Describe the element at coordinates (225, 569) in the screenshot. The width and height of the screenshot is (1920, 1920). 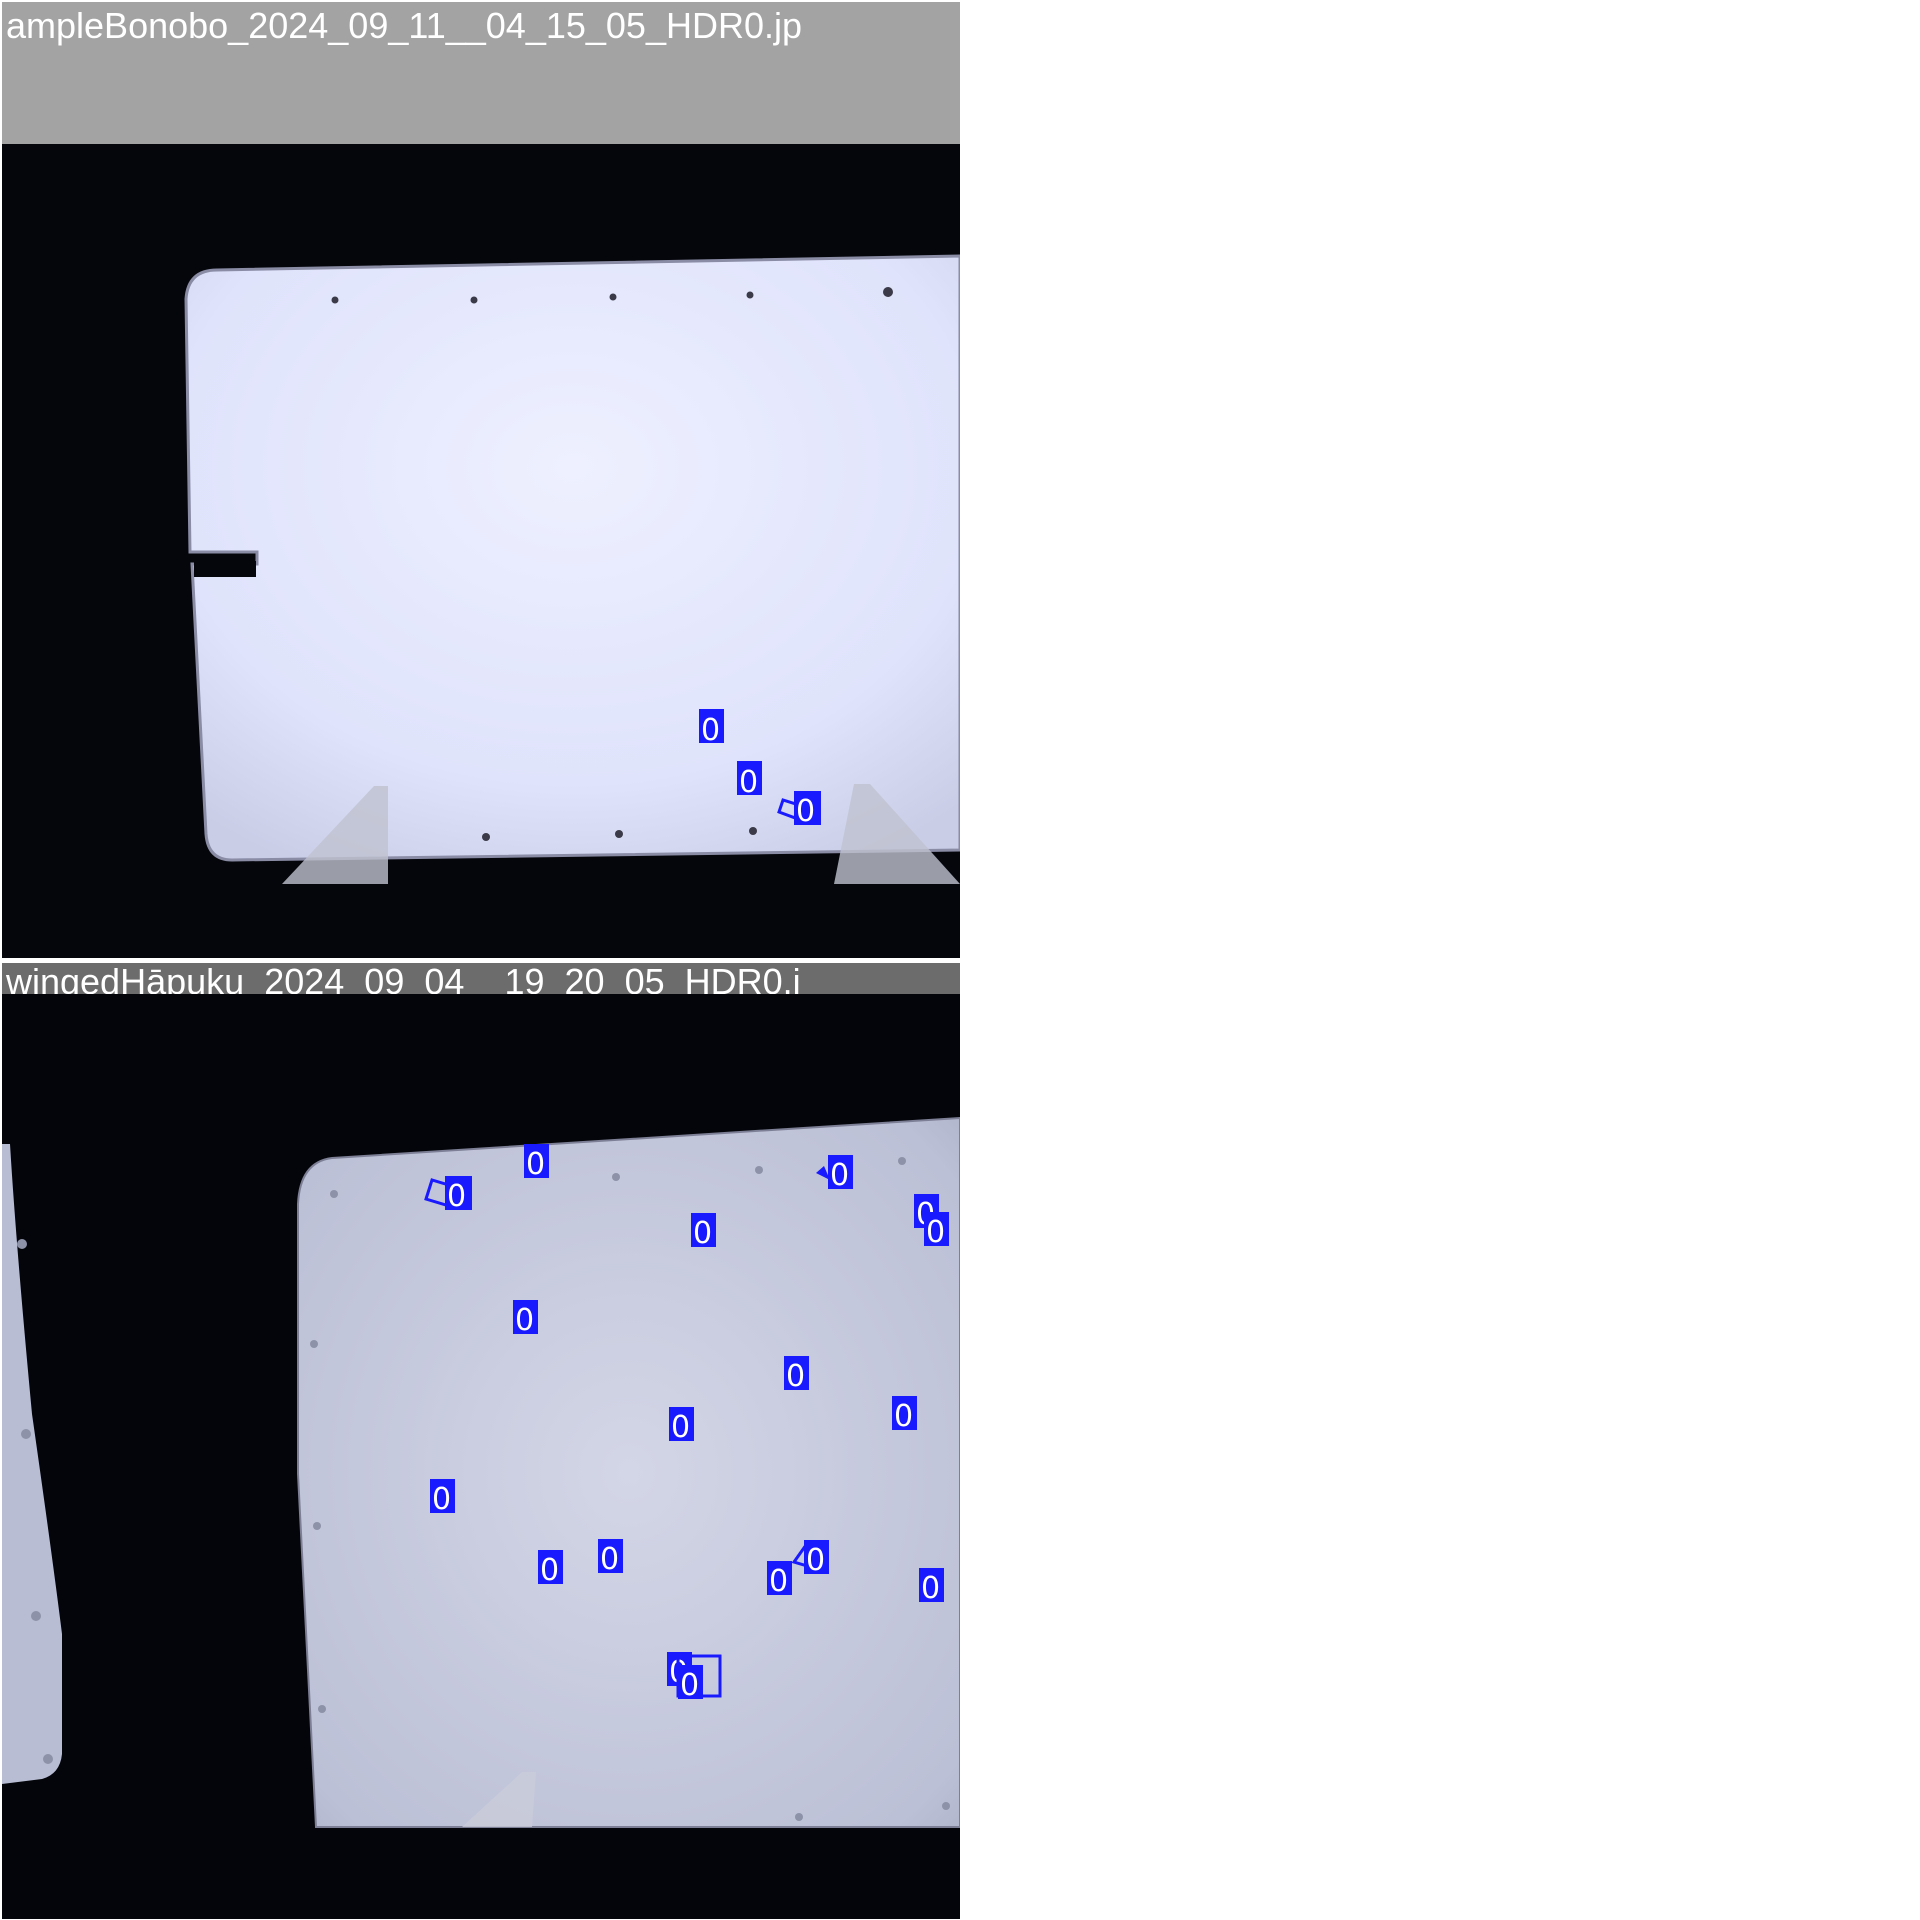
I see `plate-1-slot` at that location.